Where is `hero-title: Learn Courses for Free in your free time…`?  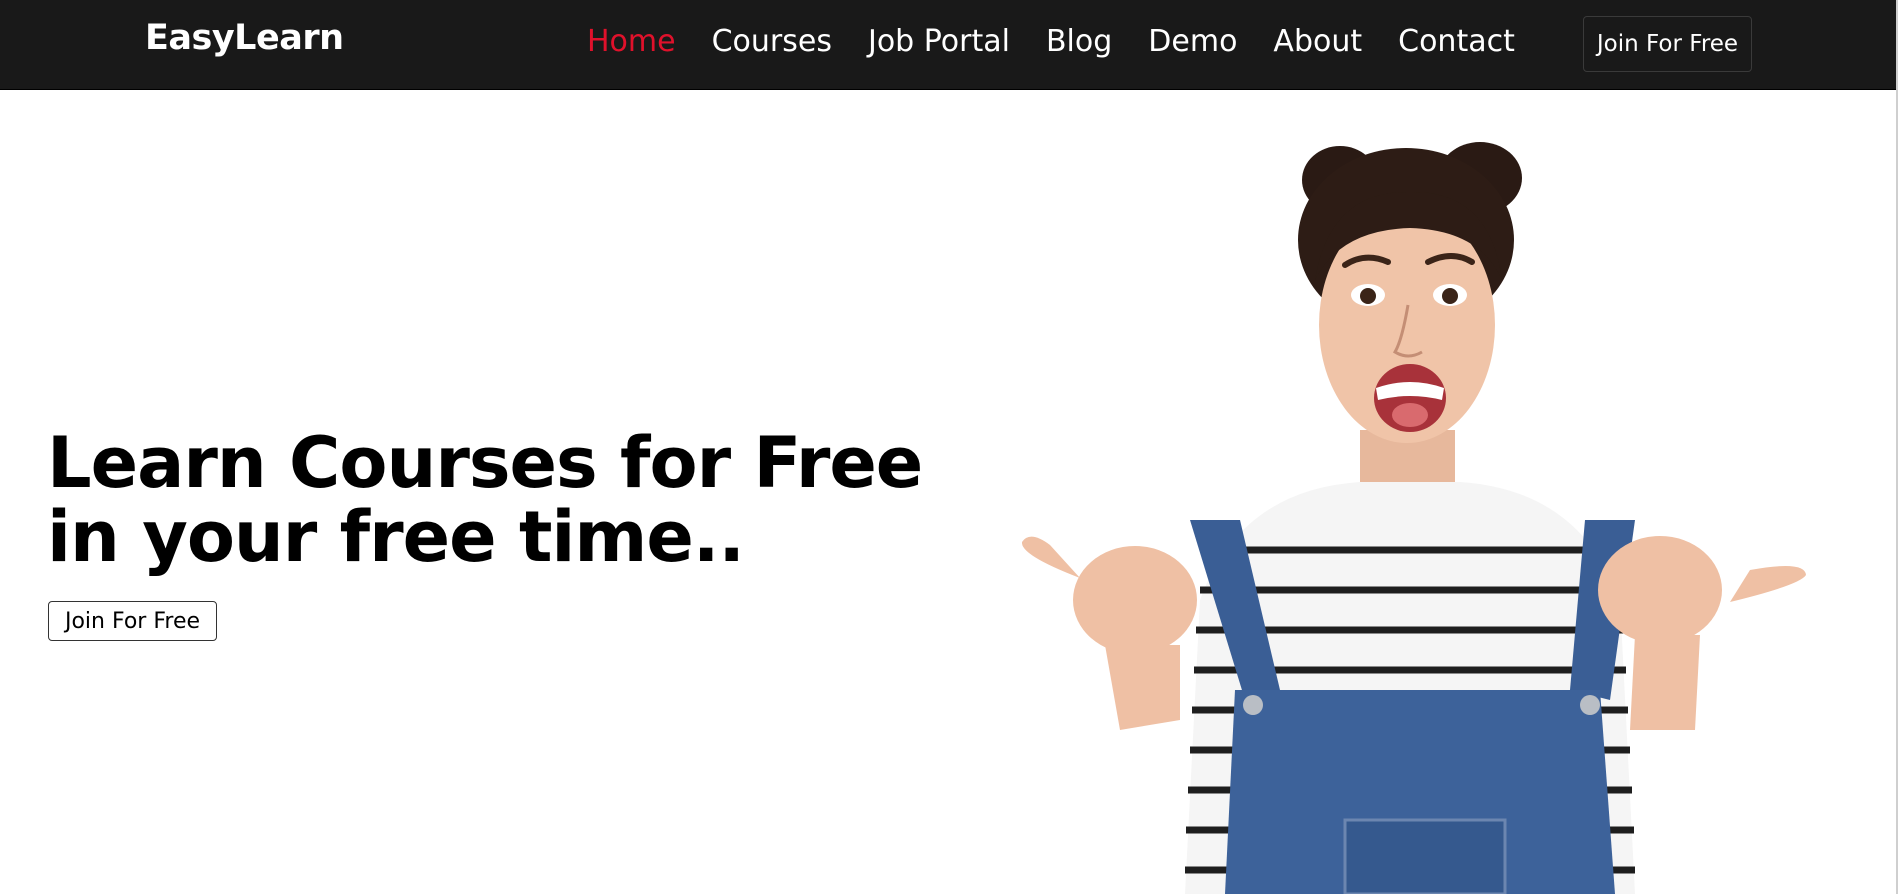
hero-title: Learn Courses for Free in your free time… is located at coordinates (487, 500).